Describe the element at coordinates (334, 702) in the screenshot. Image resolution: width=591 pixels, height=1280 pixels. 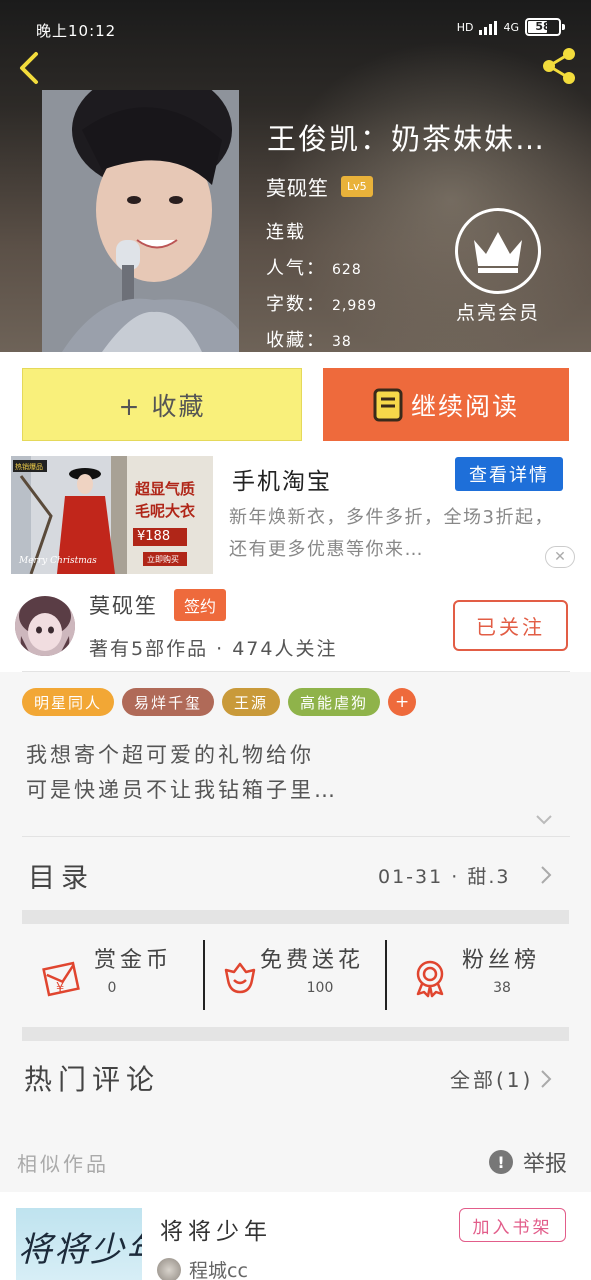
I see `tag-item: 高能虐狗` at that location.